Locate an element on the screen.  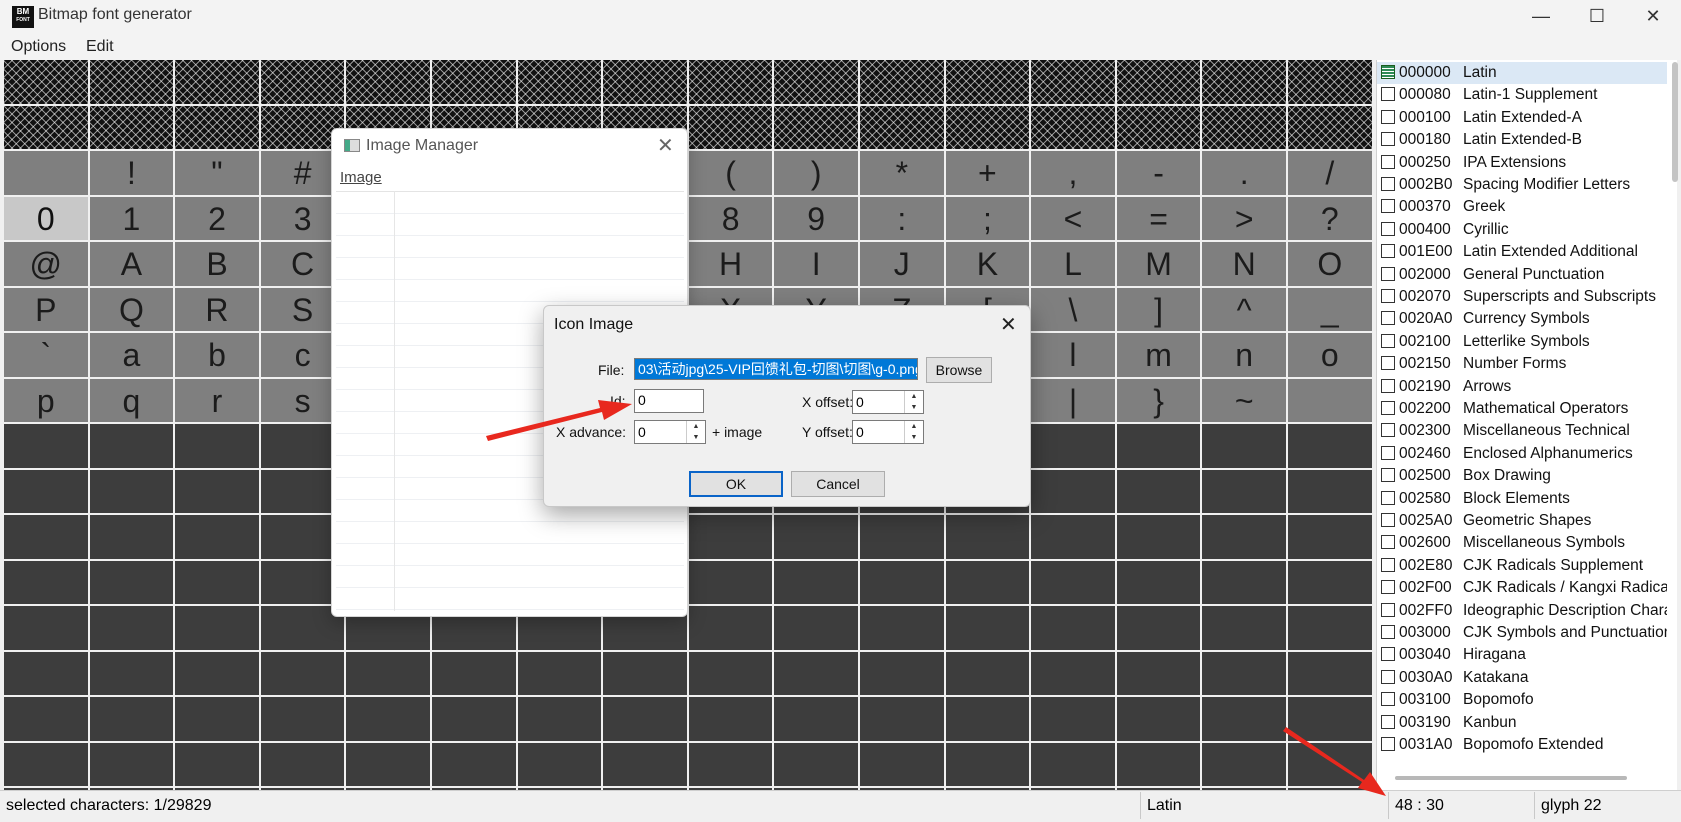
grid-cell: ] is located at coordinates (1159, 310).